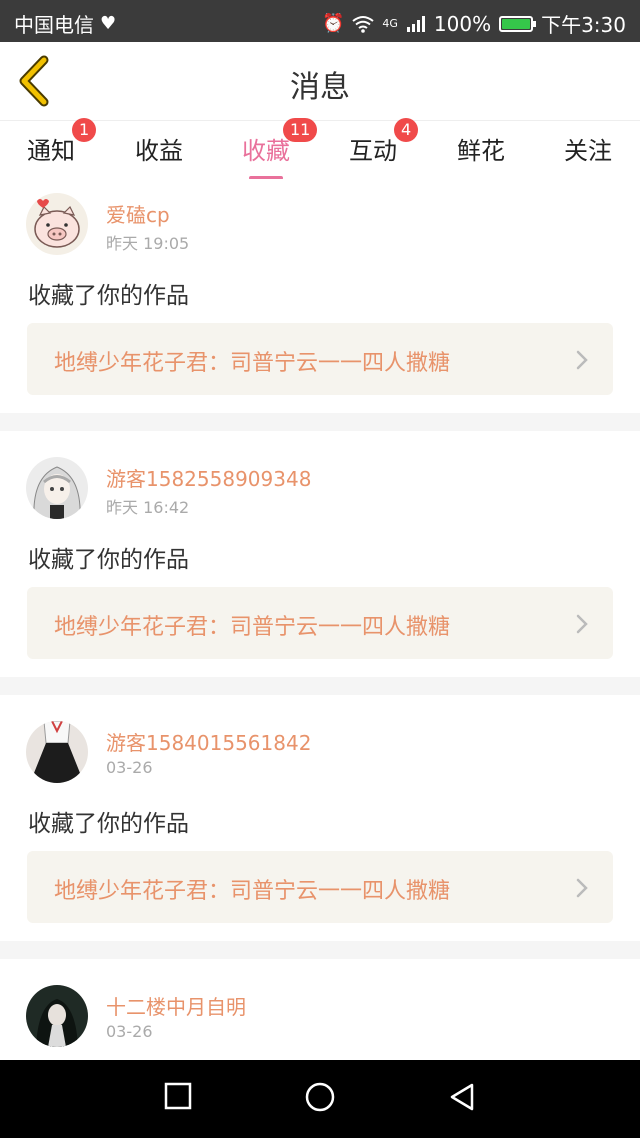 This screenshot has width=640, height=1138. What do you see at coordinates (54, 25) in the screenshot?
I see `carrier-label: 中国电信` at bounding box center [54, 25].